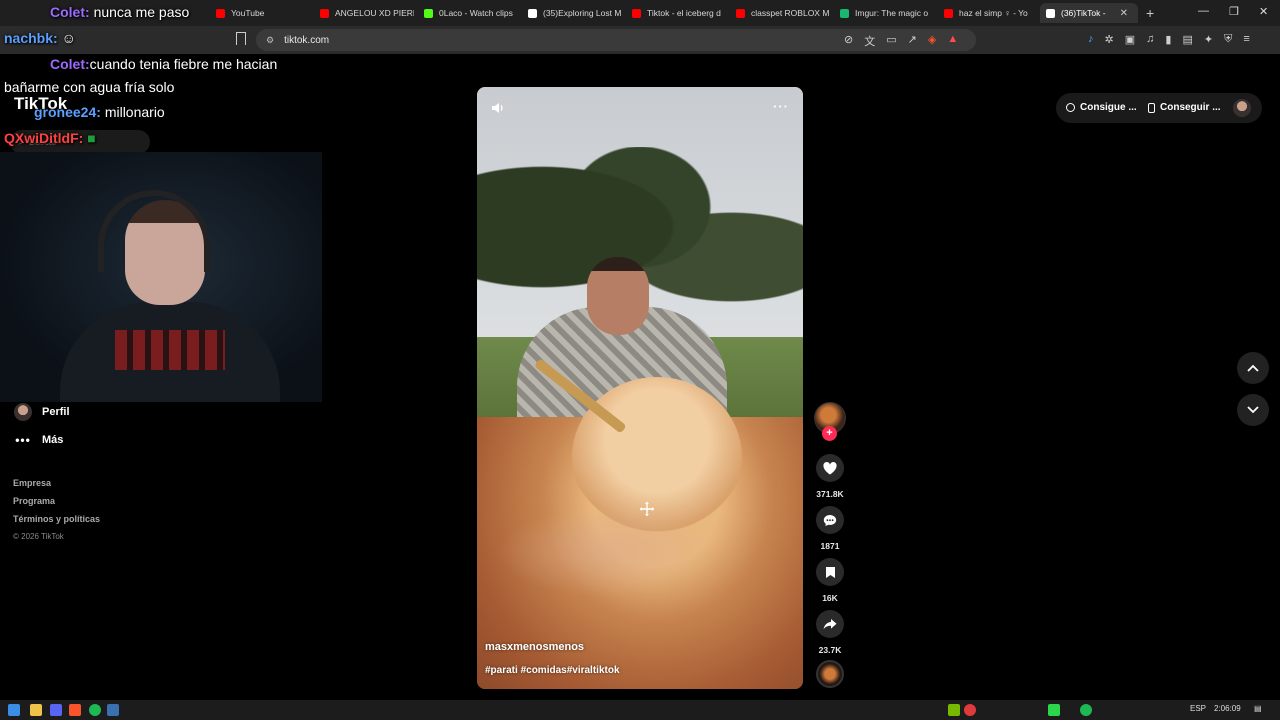 The image size is (1280, 720). What do you see at coordinates (40, 38) in the screenshot?
I see `chat-message: nachbk: ☺` at bounding box center [40, 38].